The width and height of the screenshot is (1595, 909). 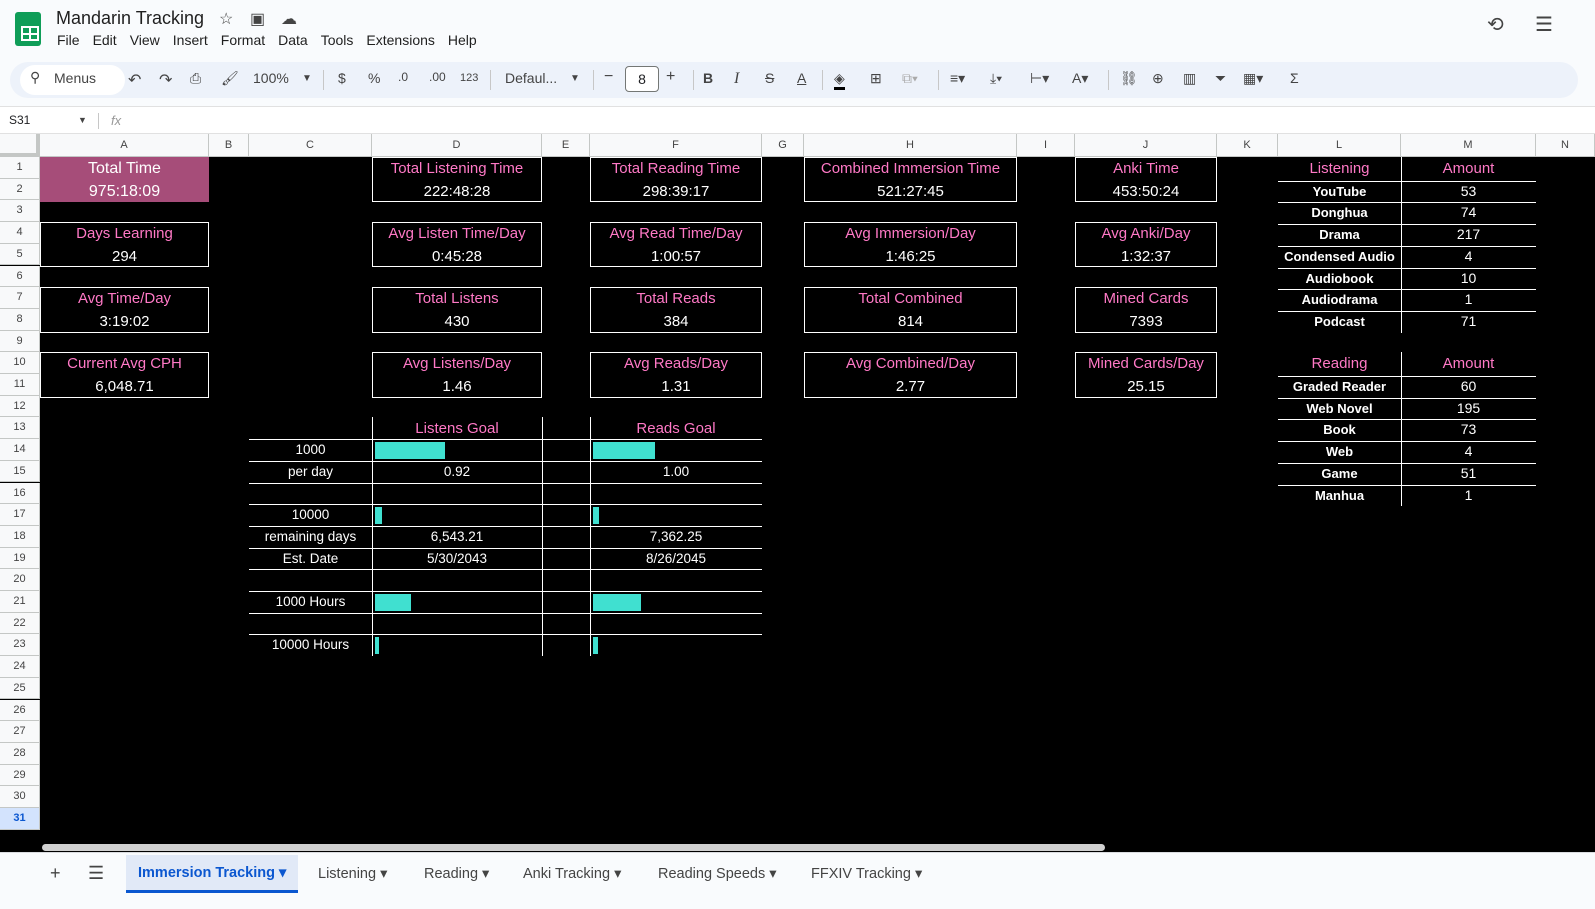 What do you see at coordinates (801, 78) in the screenshot?
I see `text-color-icon: A` at bounding box center [801, 78].